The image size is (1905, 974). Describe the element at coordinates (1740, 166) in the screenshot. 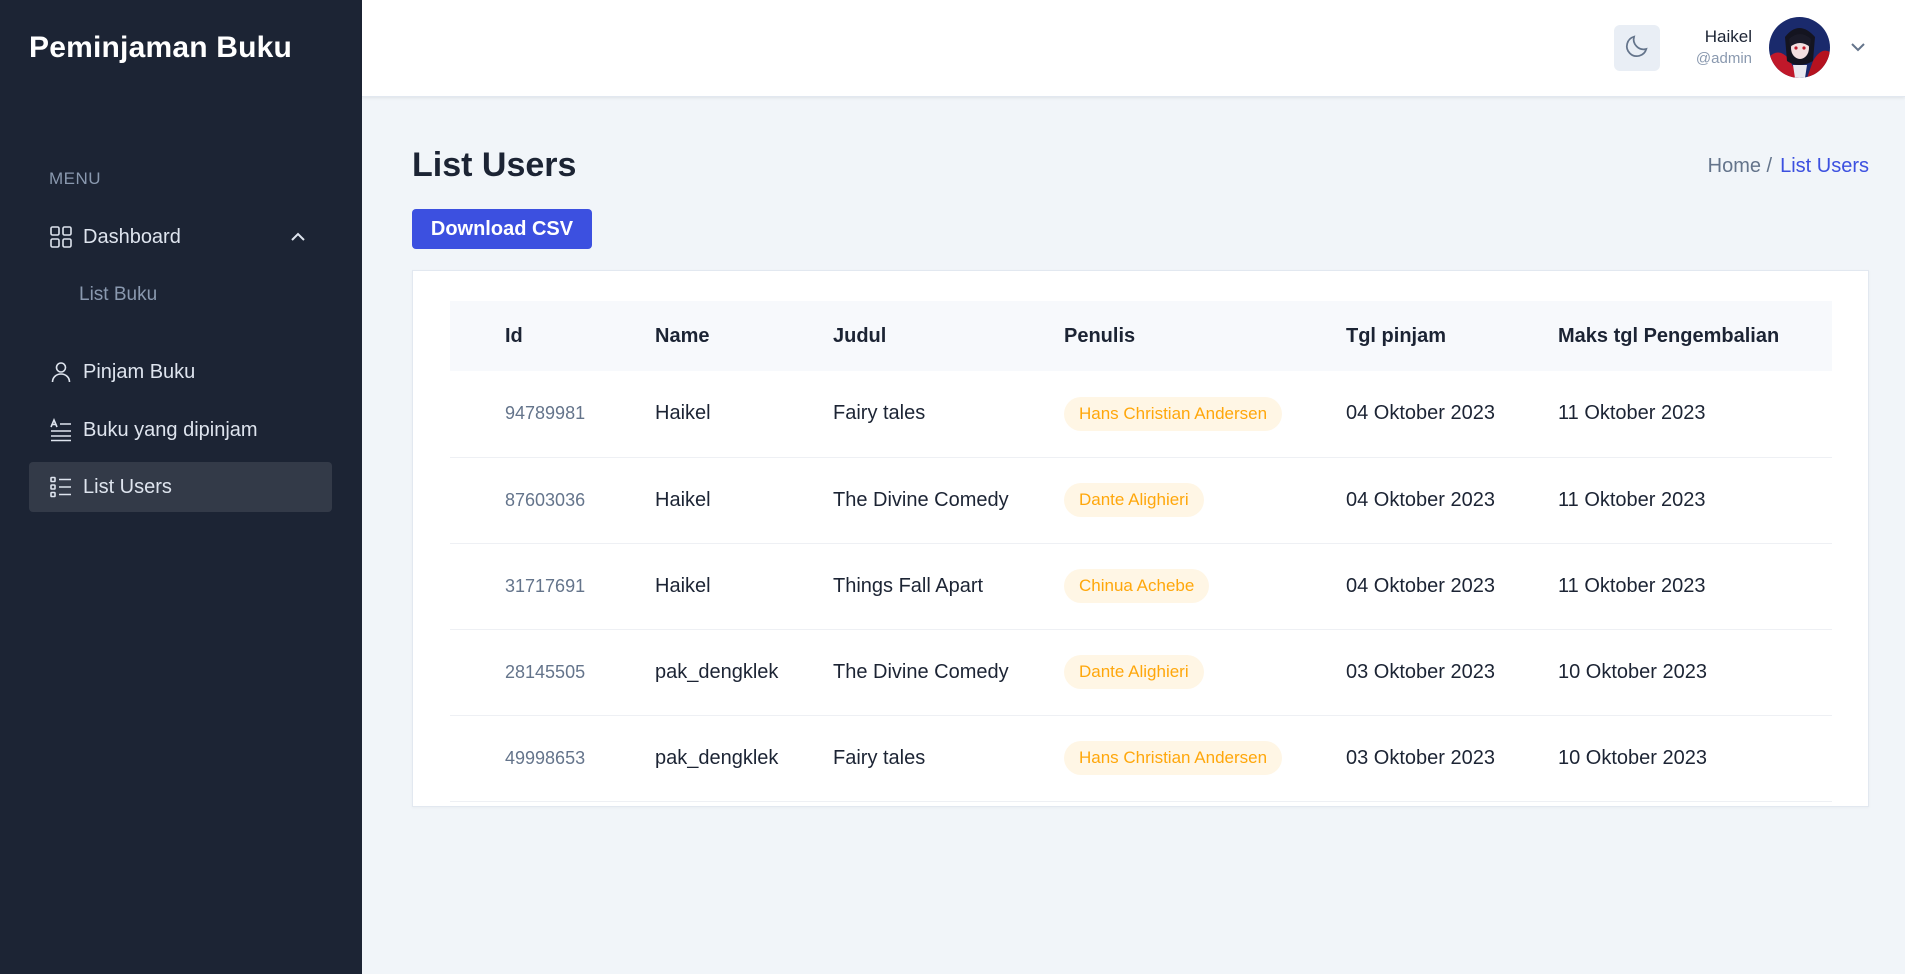

I see `breadcrumb-home-link: Home /` at that location.